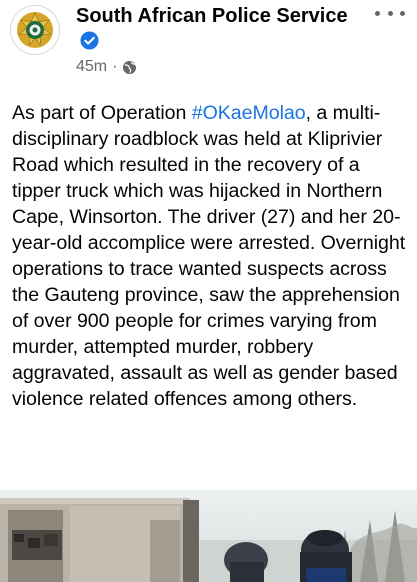 The image size is (417, 582). What do you see at coordinates (89, 40) in the screenshot?
I see `verified-badge-icon` at bounding box center [89, 40].